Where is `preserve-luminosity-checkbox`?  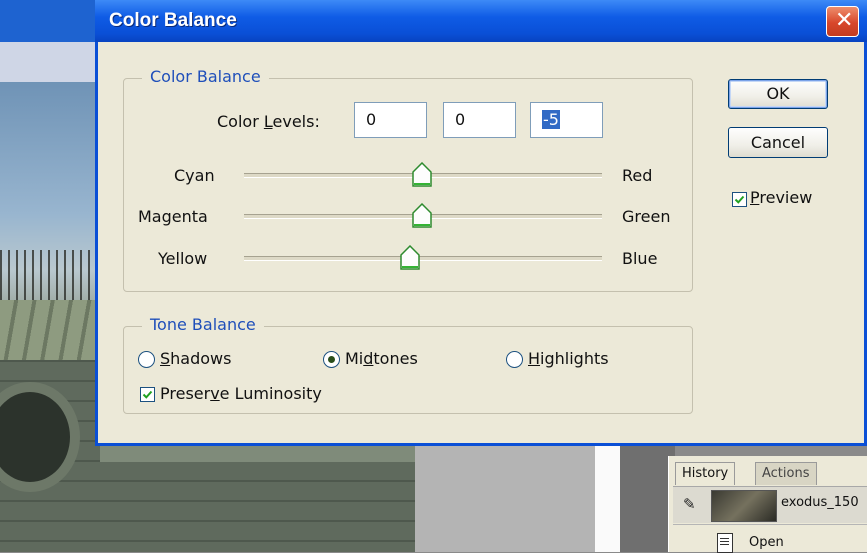
preserve-luminosity-checkbox is located at coordinates (147, 394).